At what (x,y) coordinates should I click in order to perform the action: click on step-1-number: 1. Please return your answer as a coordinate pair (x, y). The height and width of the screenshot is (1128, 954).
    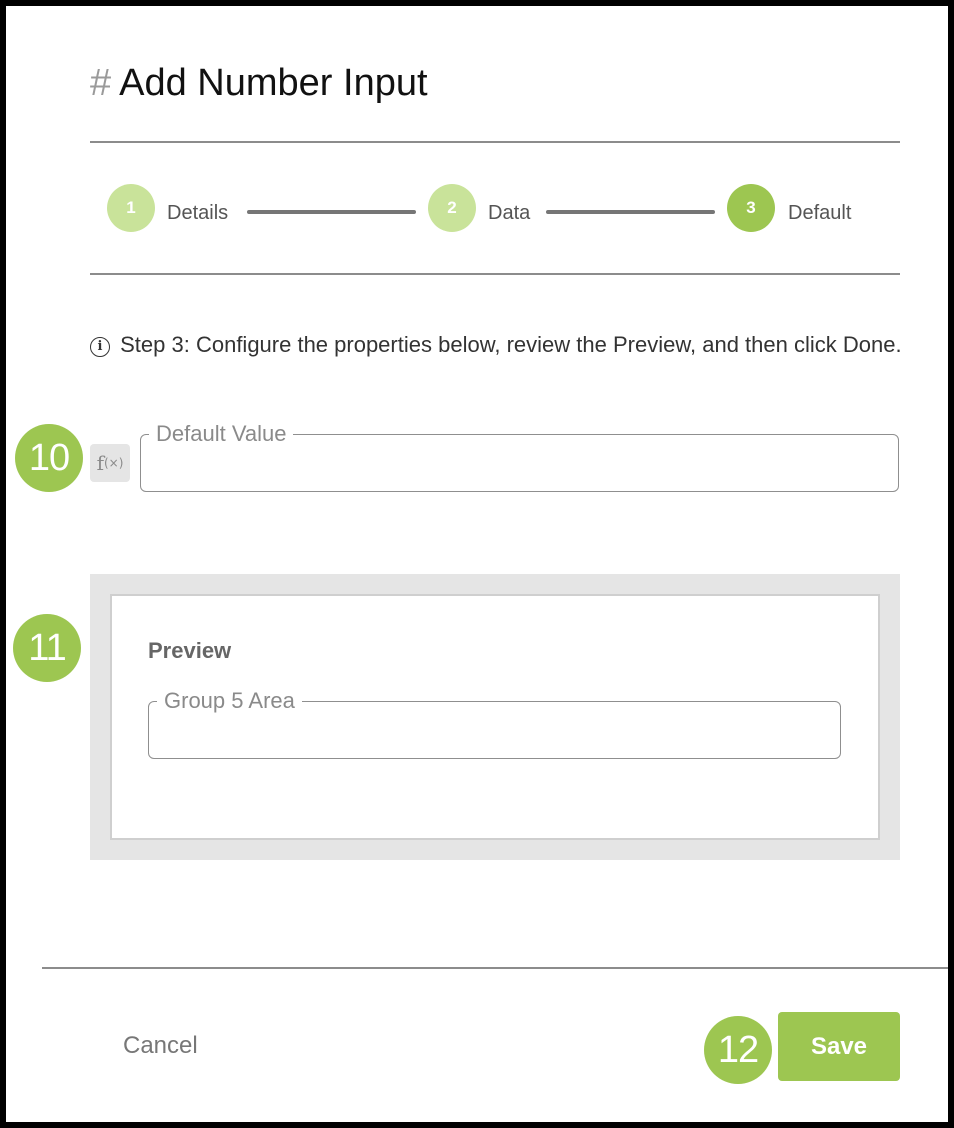
    Looking at the image, I should click on (131, 207).